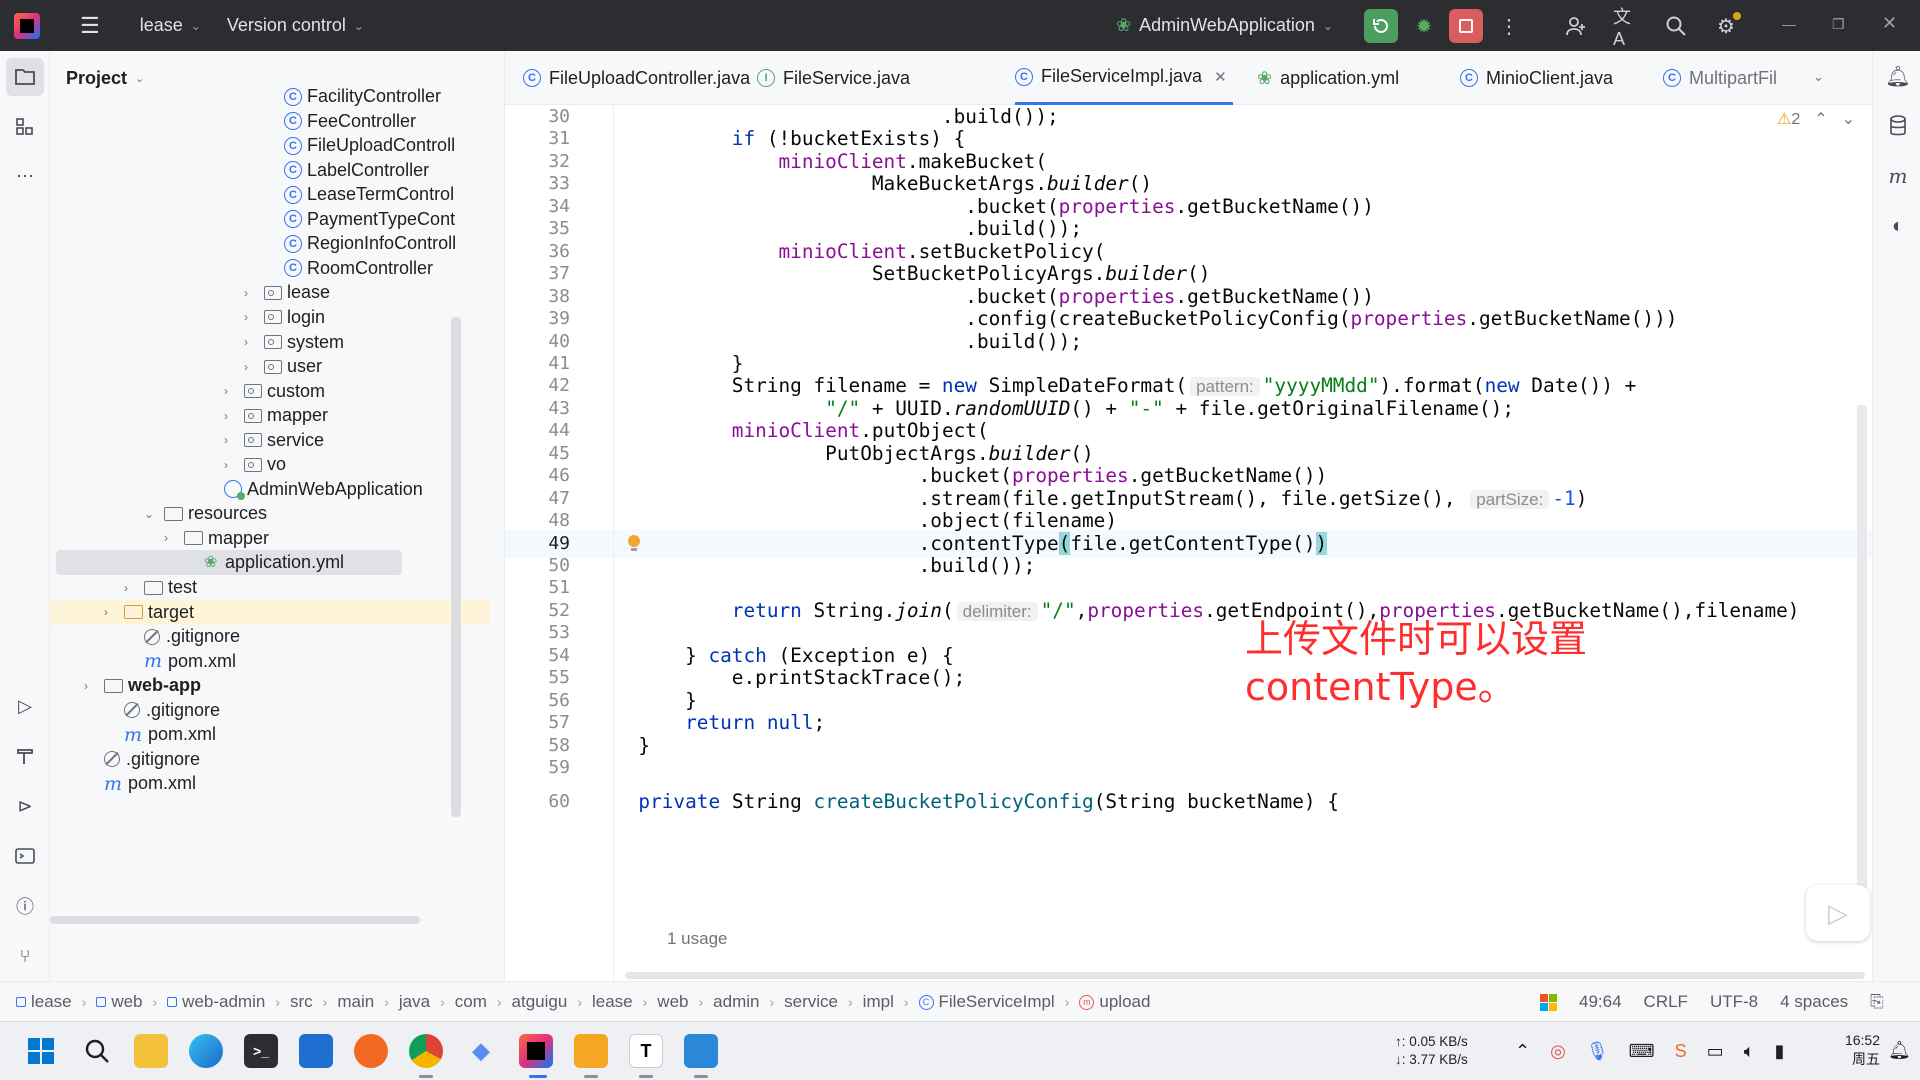 This screenshot has height=1080, width=1920. What do you see at coordinates (1548, 1002) in the screenshot?
I see `windows-logo-icon` at bounding box center [1548, 1002].